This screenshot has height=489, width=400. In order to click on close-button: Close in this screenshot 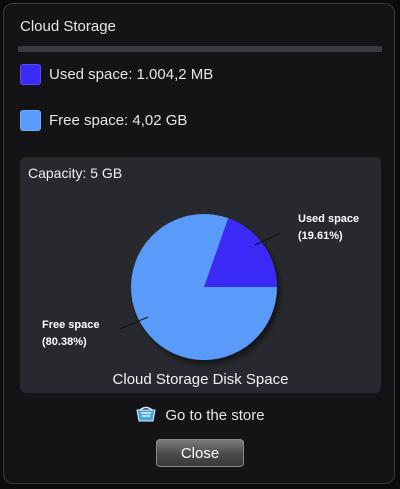, I will do `click(200, 453)`.